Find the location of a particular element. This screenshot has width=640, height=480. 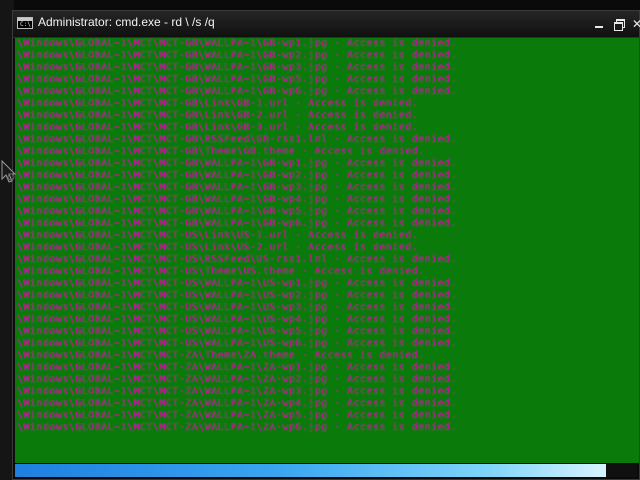

close-icon: ✕ is located at coordinates (635, 24).